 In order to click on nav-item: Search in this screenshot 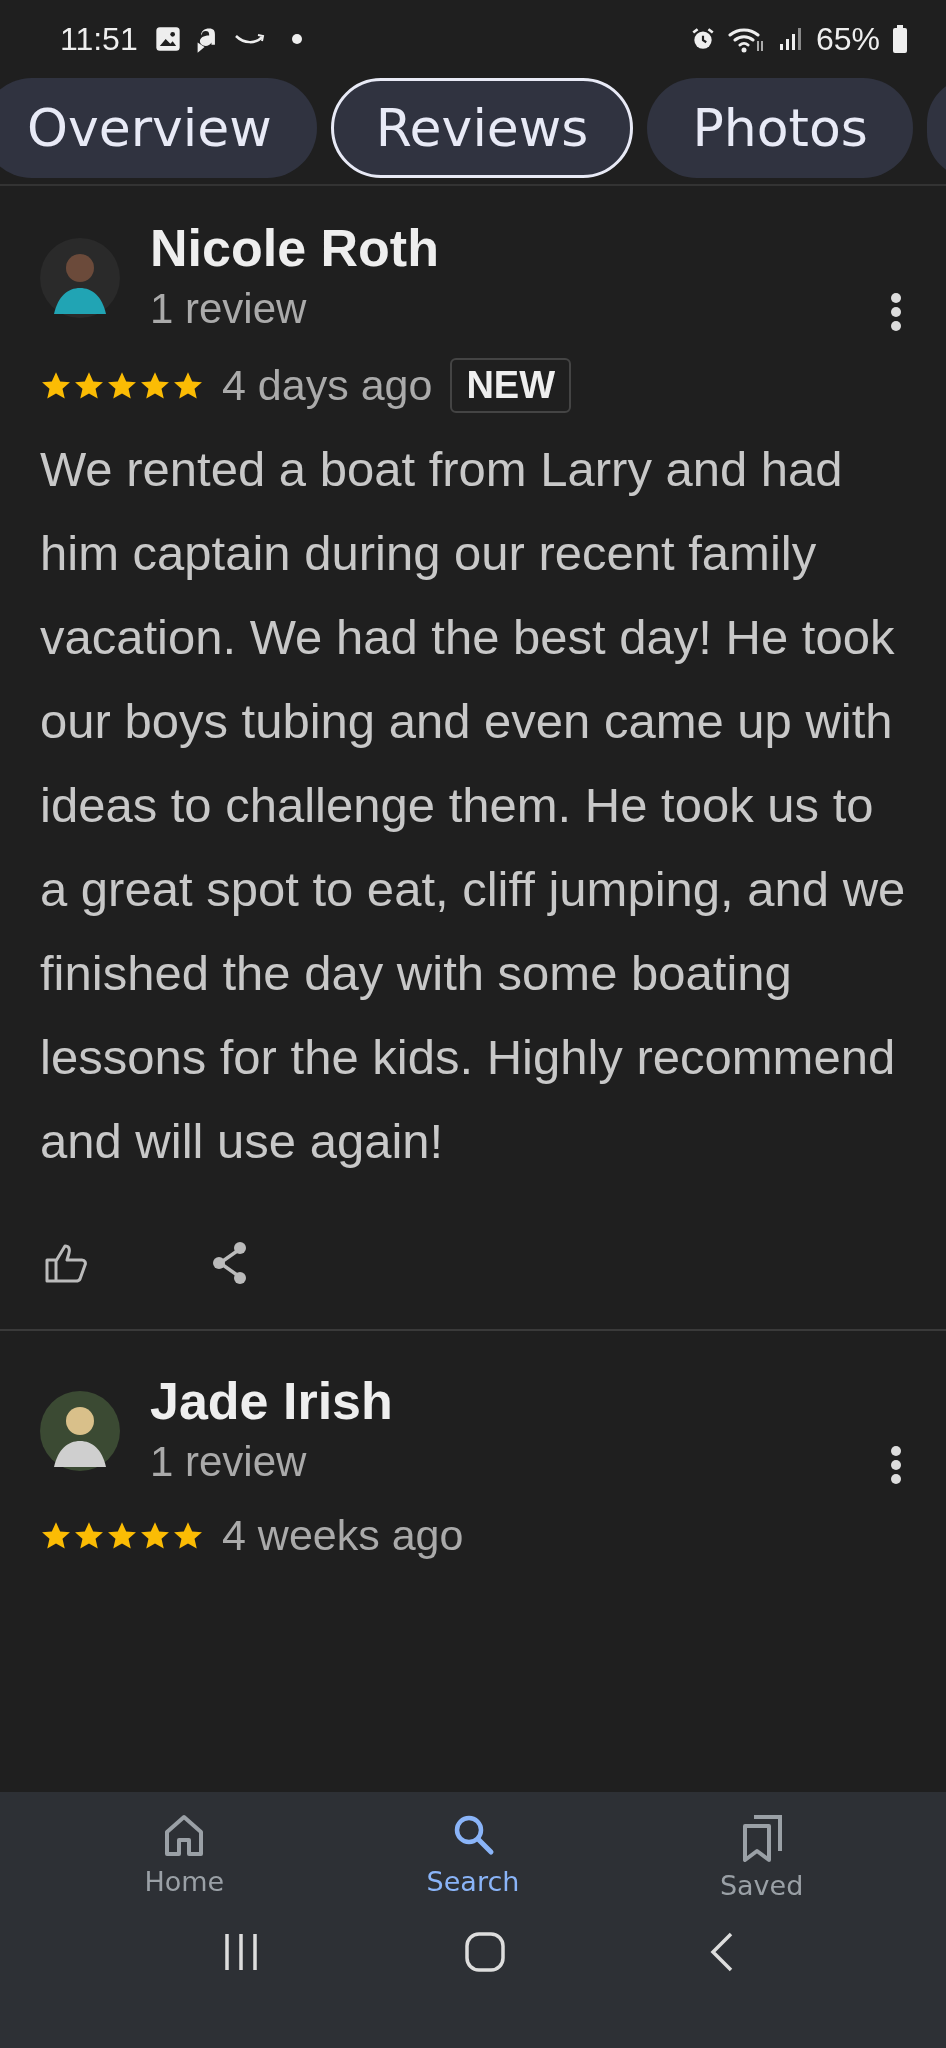, I will do `click(473, 1856)`.